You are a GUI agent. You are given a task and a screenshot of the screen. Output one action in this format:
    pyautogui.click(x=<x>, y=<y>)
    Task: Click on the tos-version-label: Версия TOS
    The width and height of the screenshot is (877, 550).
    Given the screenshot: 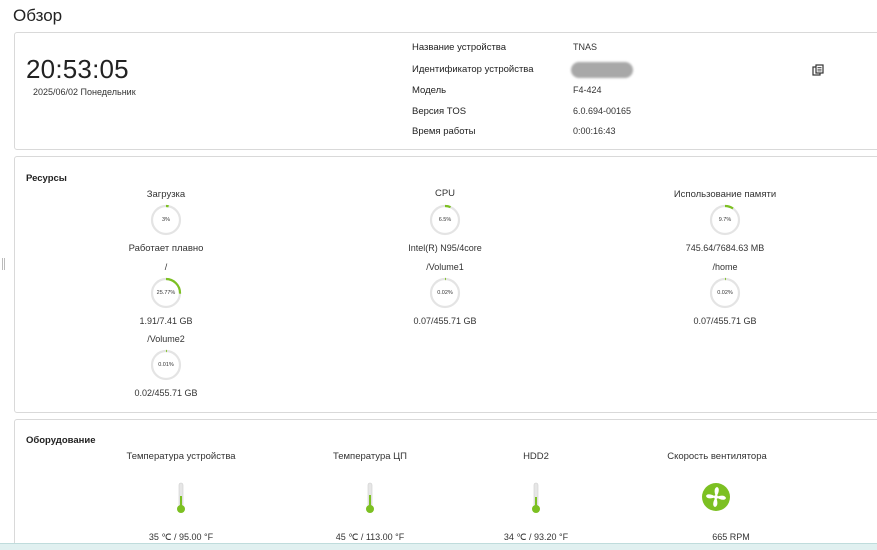 What is the action you would take?
    pyautogui.click(x=439, y=111)
    